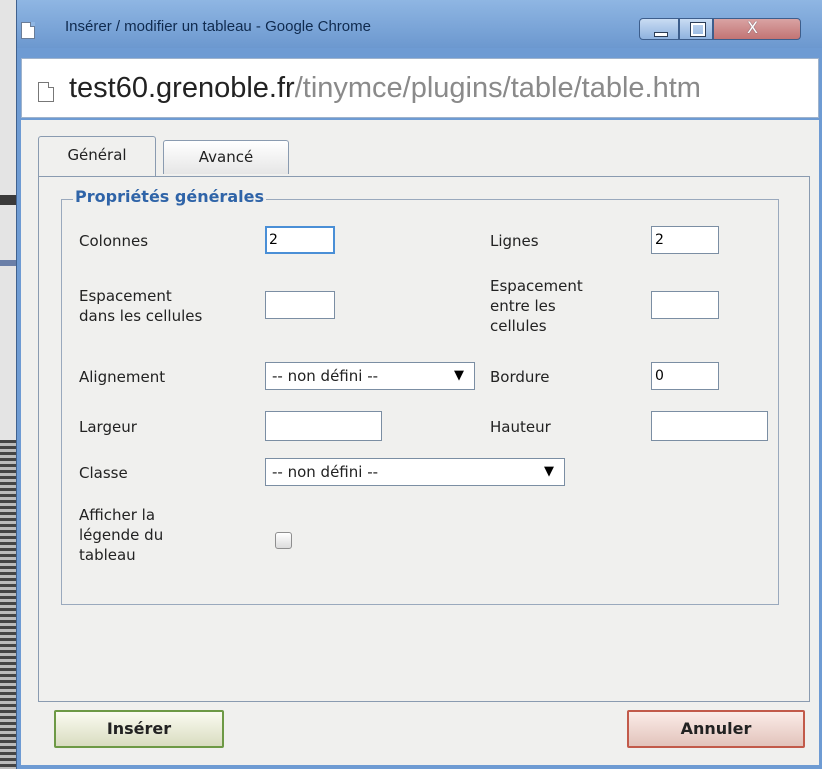 The height and width of the screenshot is (769, 822). Describe the element at coordinates (523, 306) in the screenshot. I see `cellspacing-label-line2: entre les` at that location.